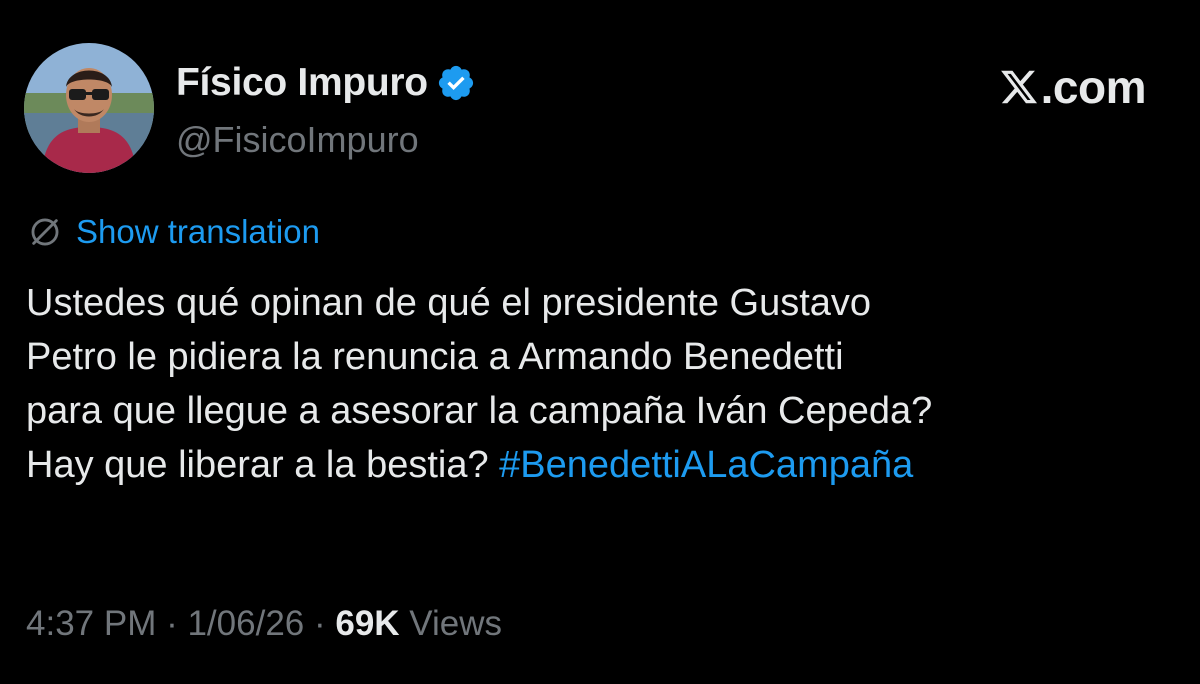 This screenshot has height=684, width=1200. Describe the element at coordinates (245, 623) in the screenshot. I see `timestamp-date: 1/06/26` at that location.